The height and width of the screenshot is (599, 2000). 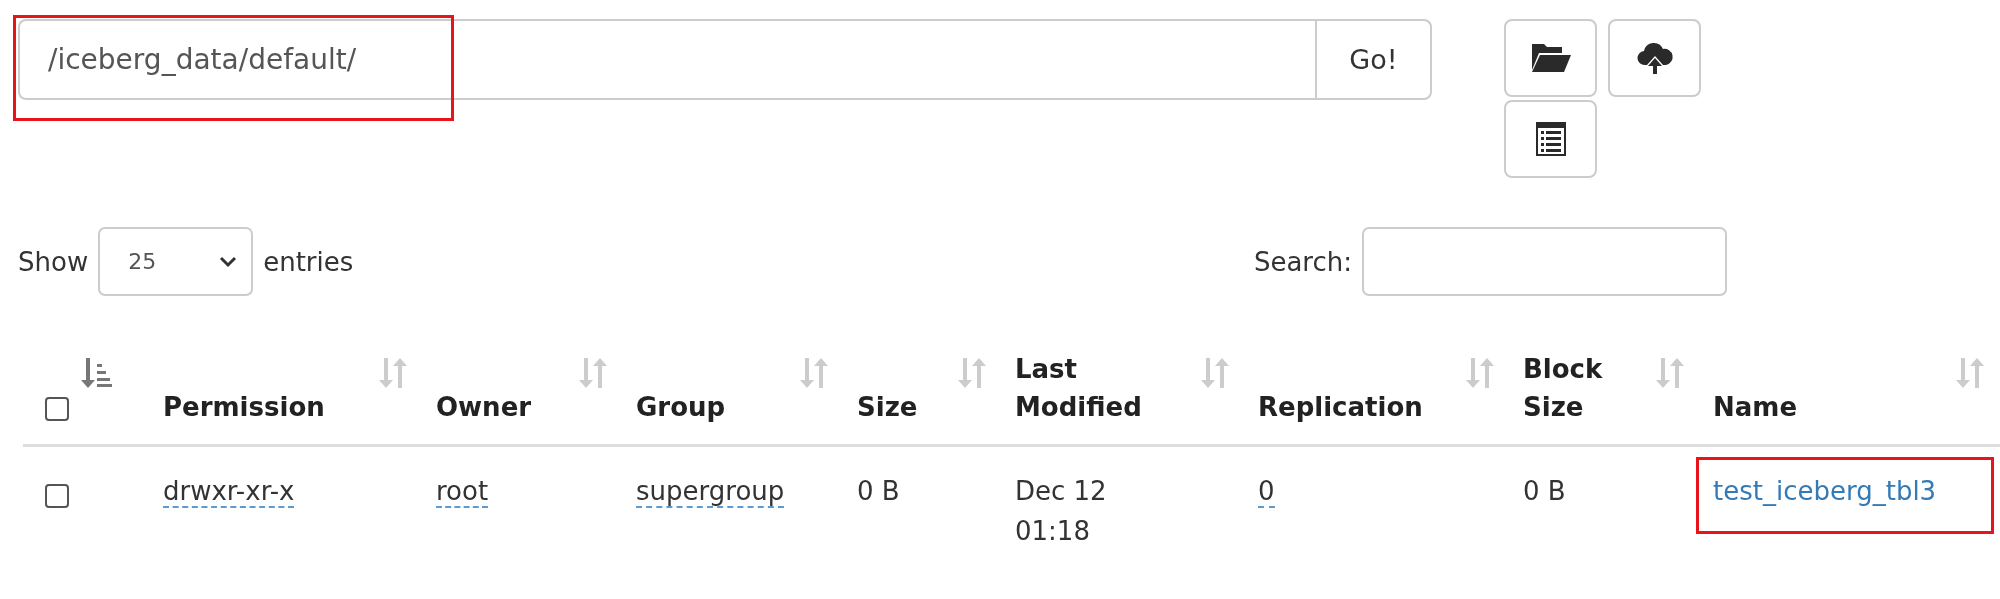 What do you see at coordinates (666, 59) in the screenshot?
I see `path-field: /iceberg_data/default/` at bounding box center [666, 59].